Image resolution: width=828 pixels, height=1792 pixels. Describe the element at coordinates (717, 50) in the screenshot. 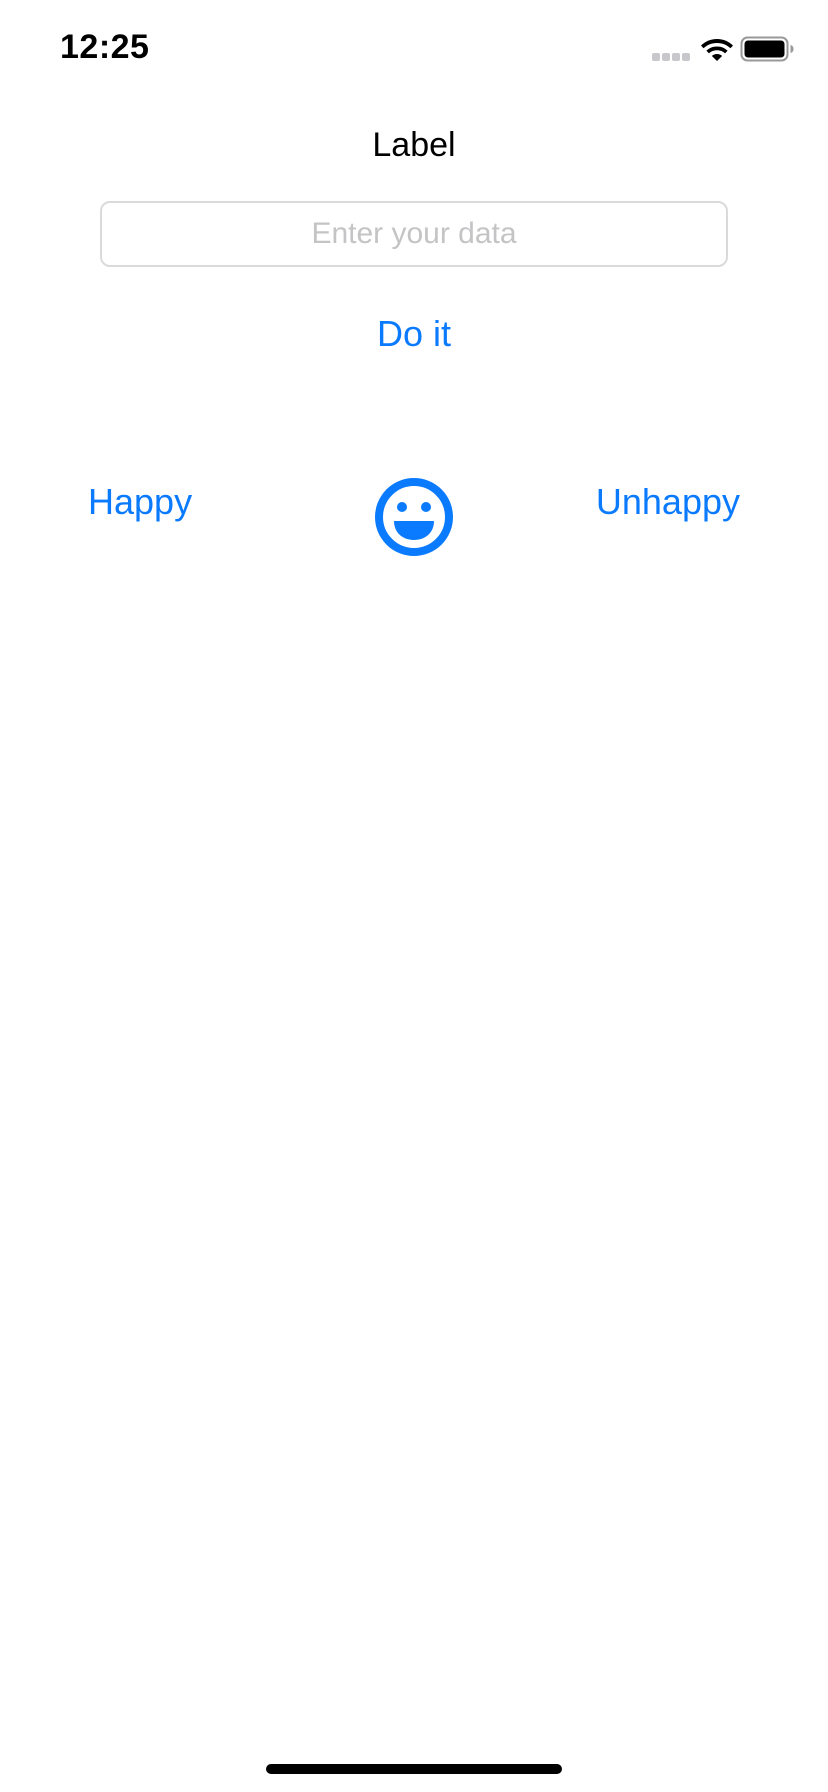

I see `wifi-icon` at that location.